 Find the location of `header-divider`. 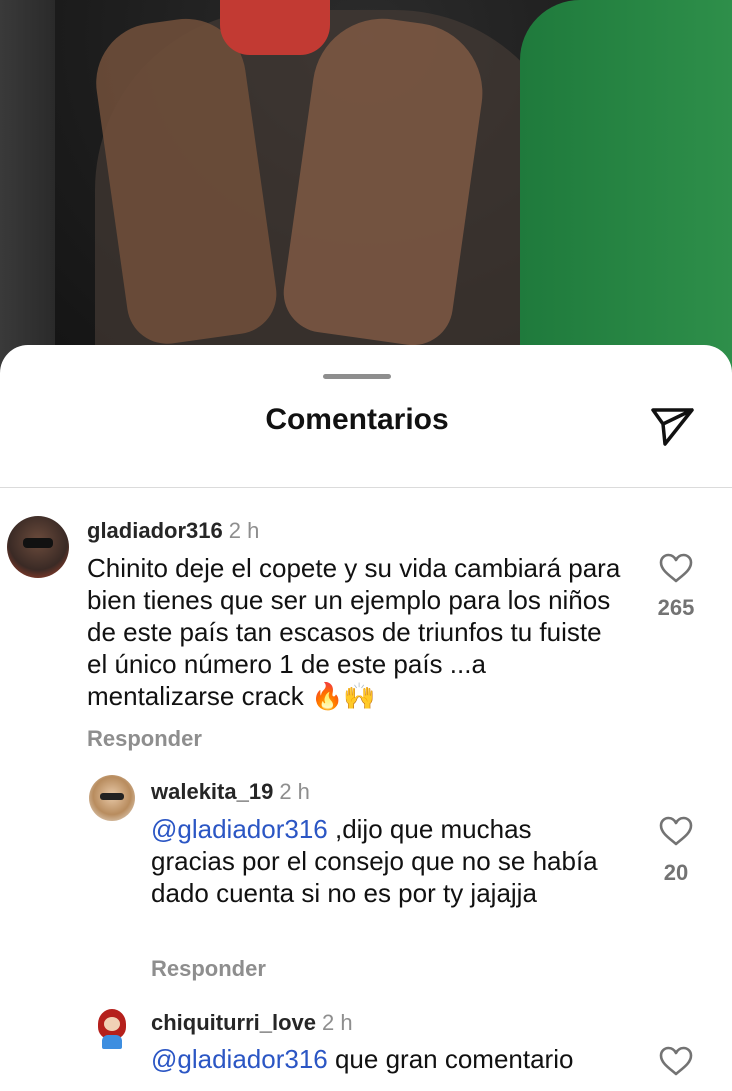

header-divider is located at coordinates (366, 487).